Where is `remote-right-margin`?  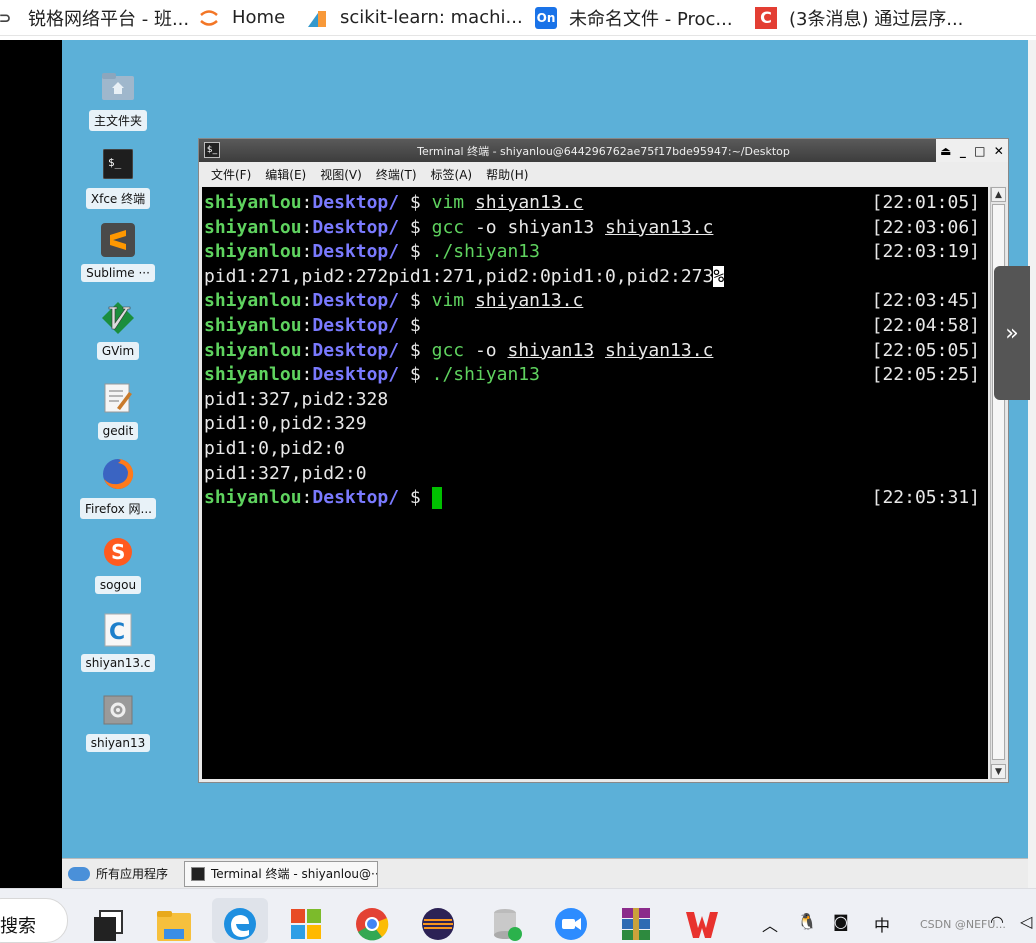
remote-right-margin is located at coordinates (1032, 464).